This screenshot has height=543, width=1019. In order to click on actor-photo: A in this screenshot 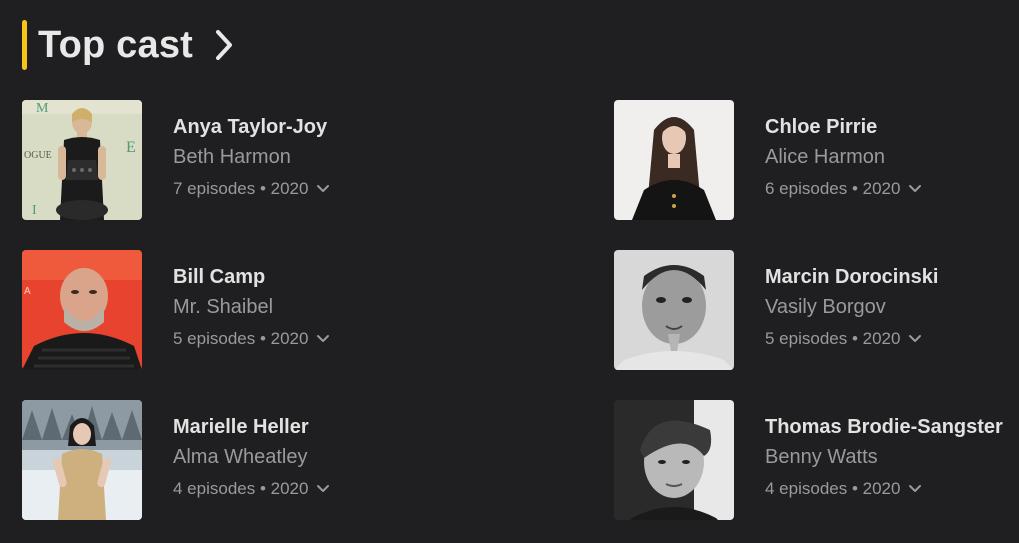, I will do `click(82, 310)`.